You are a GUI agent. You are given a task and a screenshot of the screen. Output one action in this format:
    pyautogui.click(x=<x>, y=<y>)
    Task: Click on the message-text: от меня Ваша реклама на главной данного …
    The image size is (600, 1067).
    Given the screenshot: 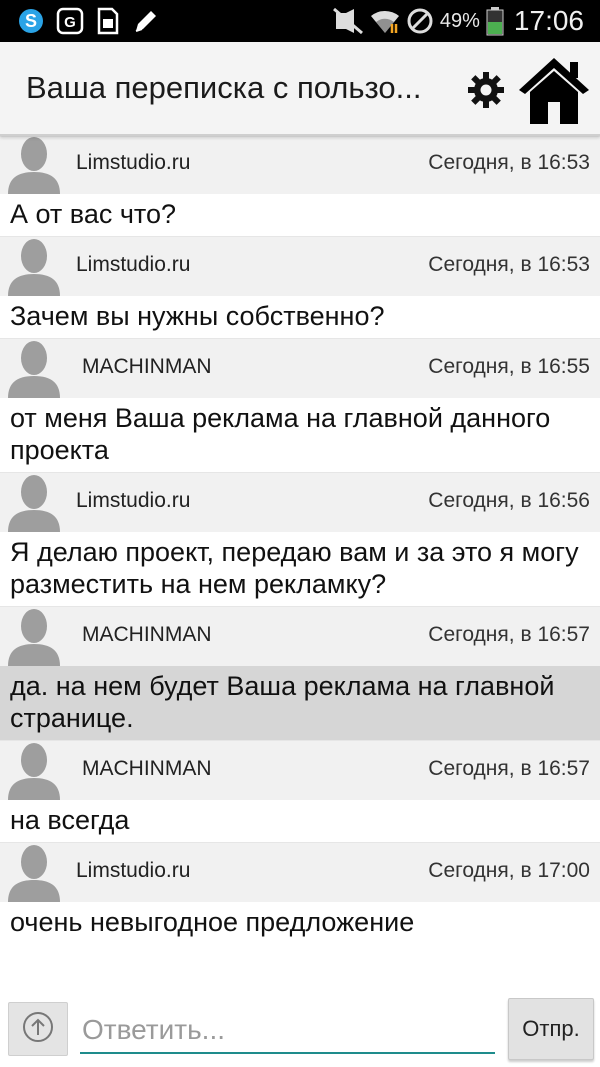 What is the action you would take?
    pyautogui.click(x=300, y=435)
    